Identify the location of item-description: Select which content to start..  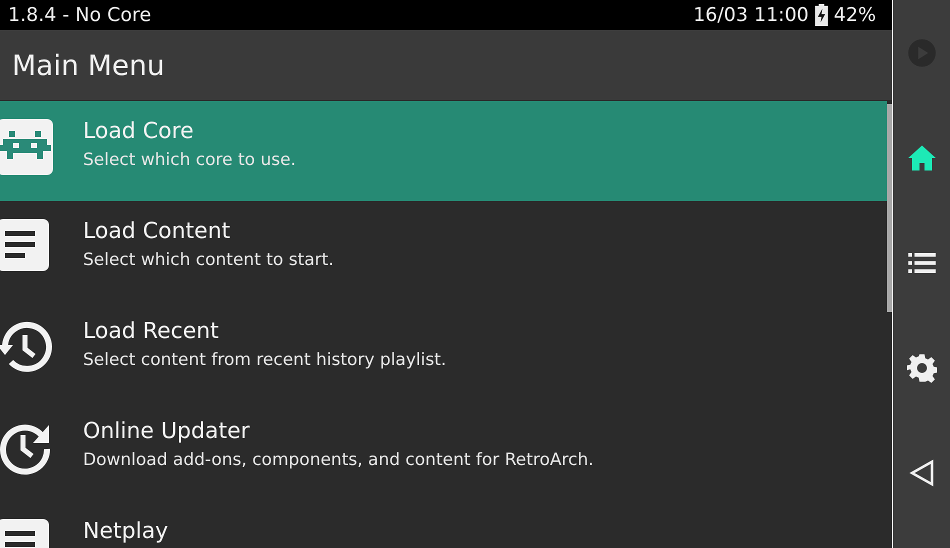
(208, 260).